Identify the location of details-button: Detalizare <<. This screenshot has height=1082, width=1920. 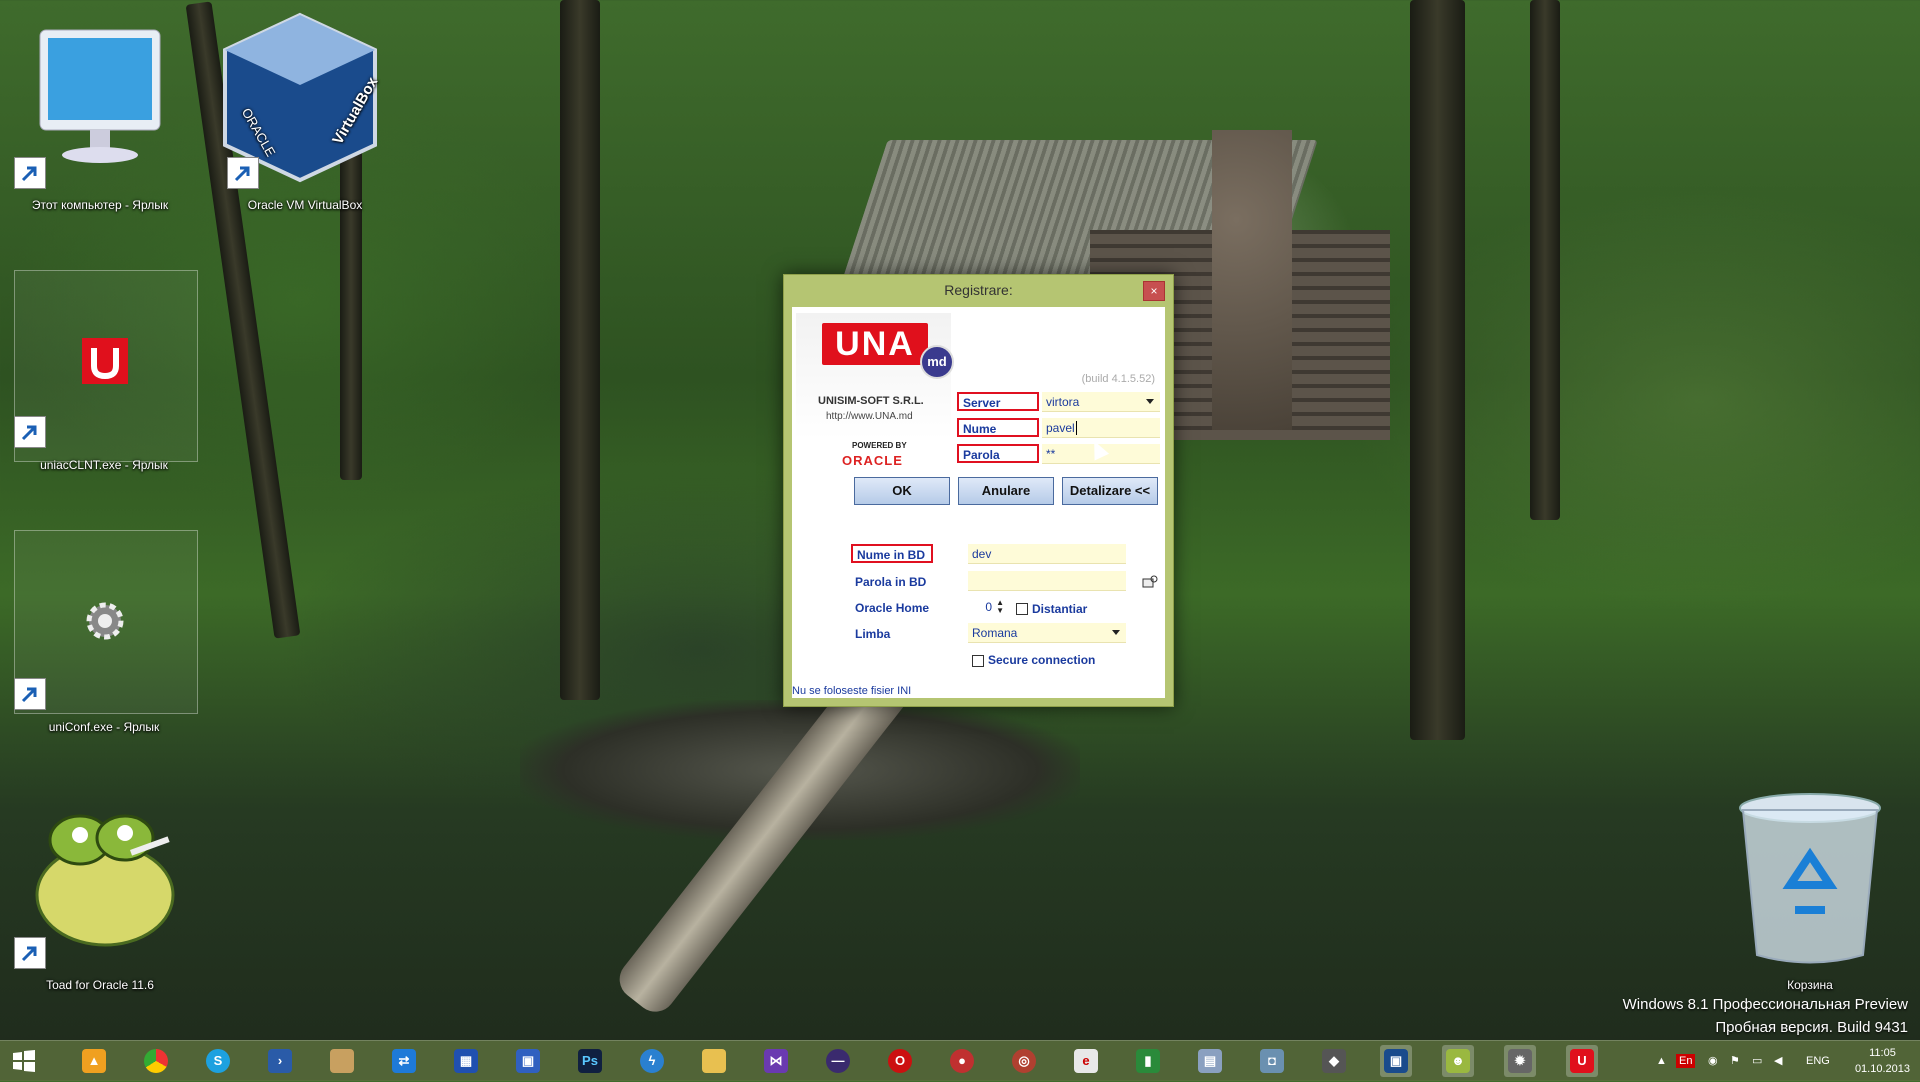
(1110, 491).